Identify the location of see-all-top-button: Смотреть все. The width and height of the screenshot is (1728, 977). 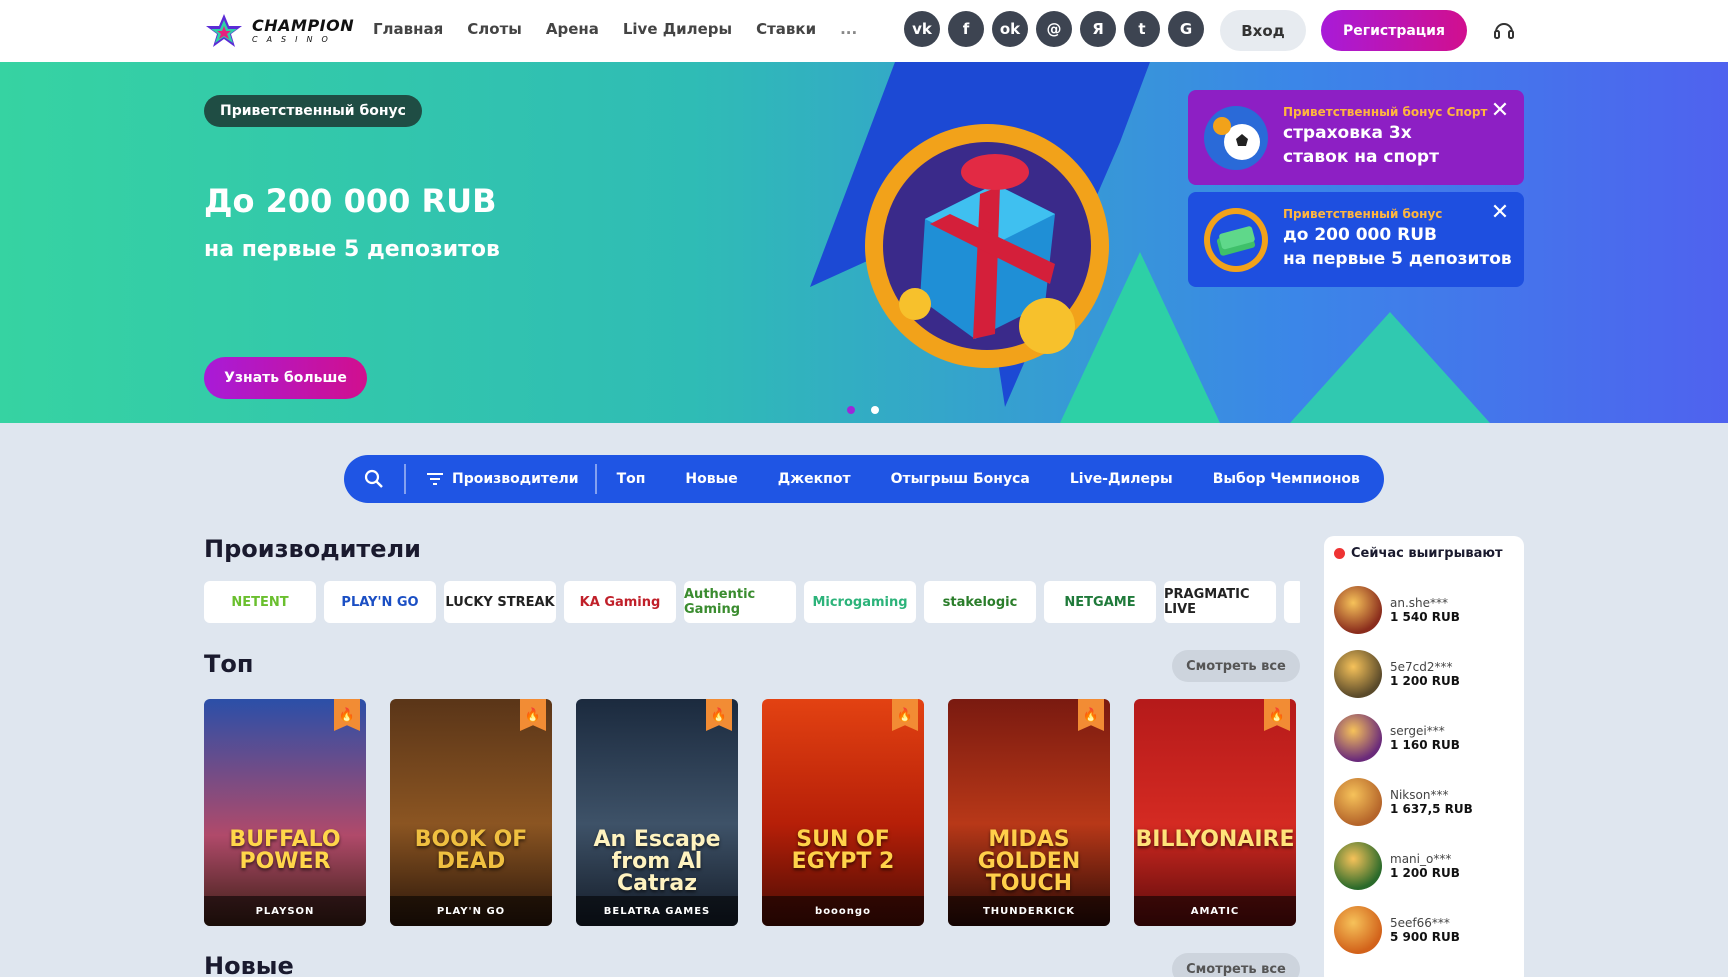
(1236, 666).